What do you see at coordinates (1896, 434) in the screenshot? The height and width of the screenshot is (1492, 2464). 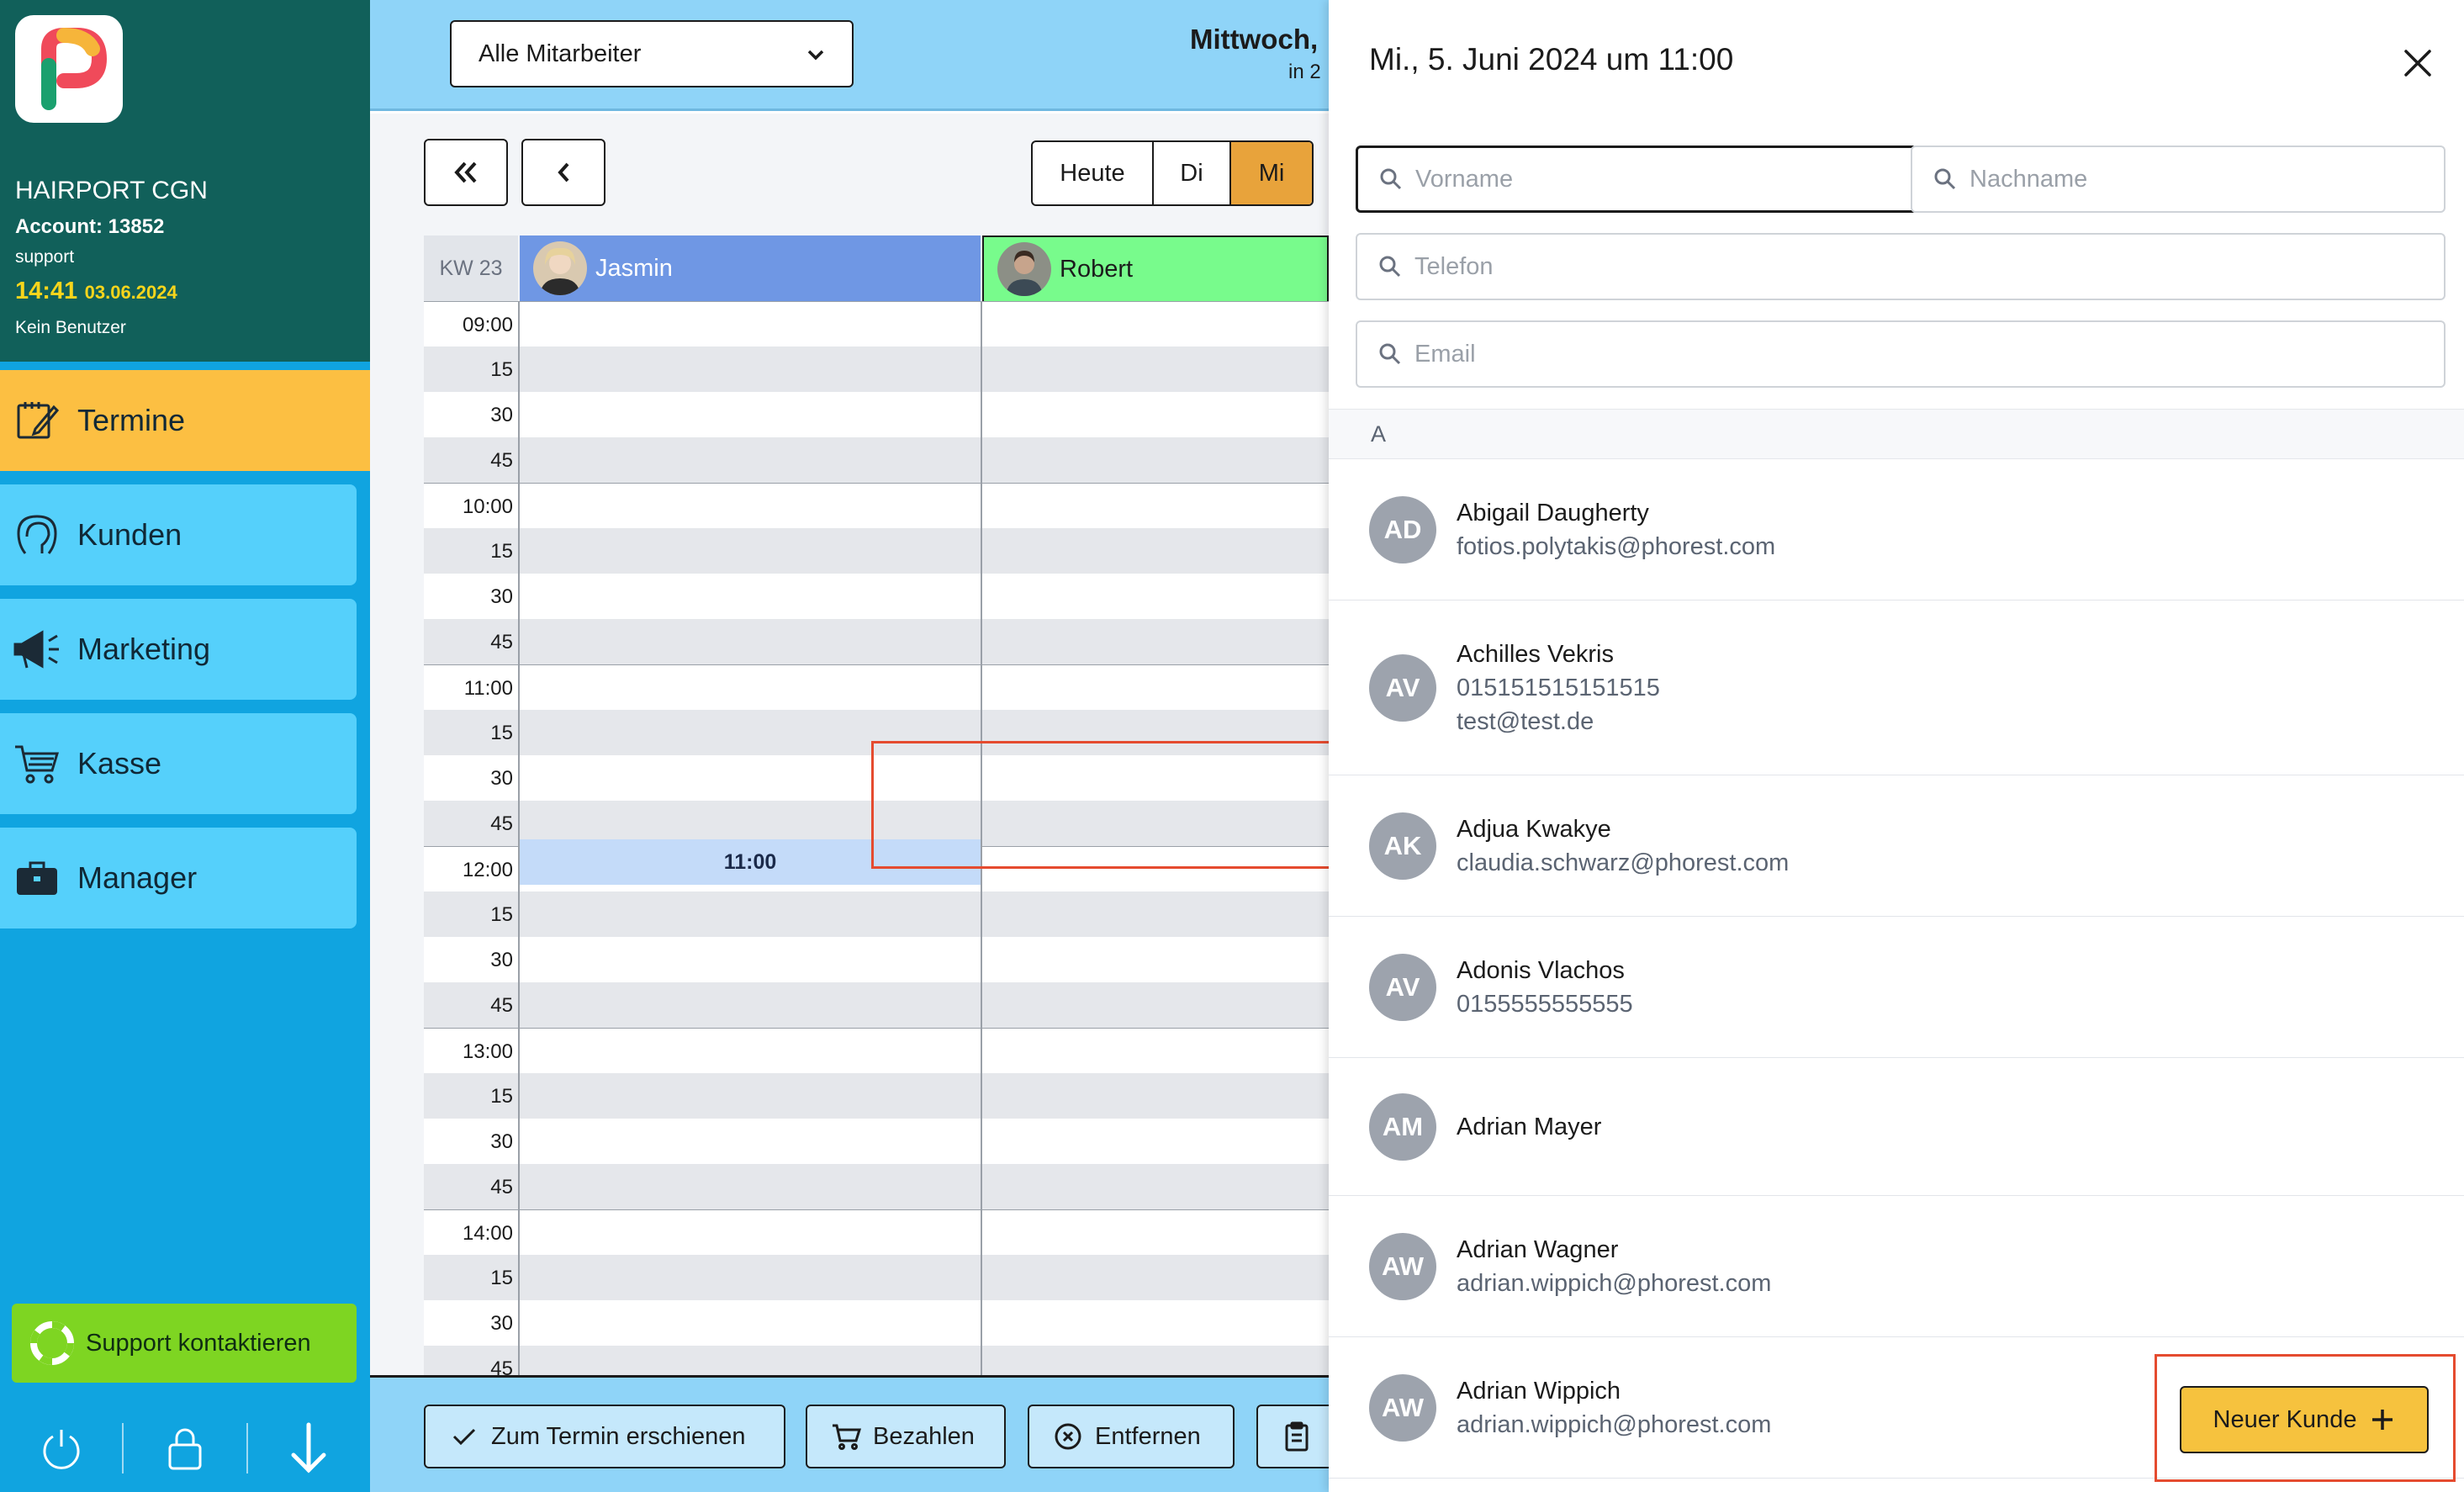 I see `letter-section-header: A` at bounding box center [1896, 434].